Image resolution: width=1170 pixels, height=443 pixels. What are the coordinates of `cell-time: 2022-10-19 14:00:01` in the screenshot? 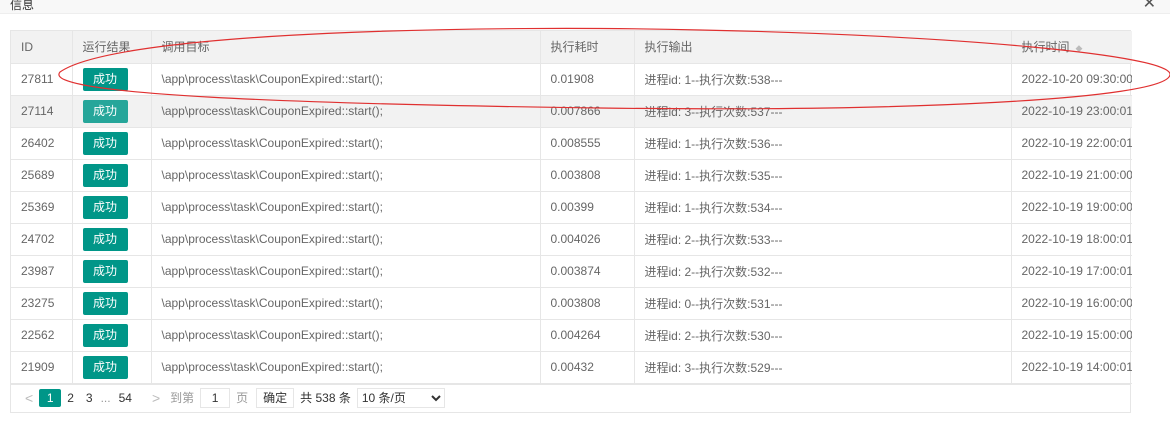 It's located at (1071, 367).